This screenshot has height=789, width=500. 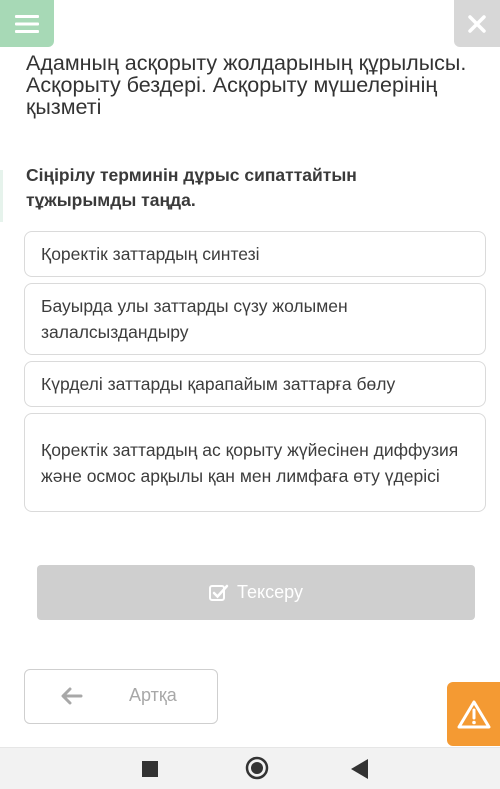 I want to click on arrow-left-icon, so click(x=72, y=698).